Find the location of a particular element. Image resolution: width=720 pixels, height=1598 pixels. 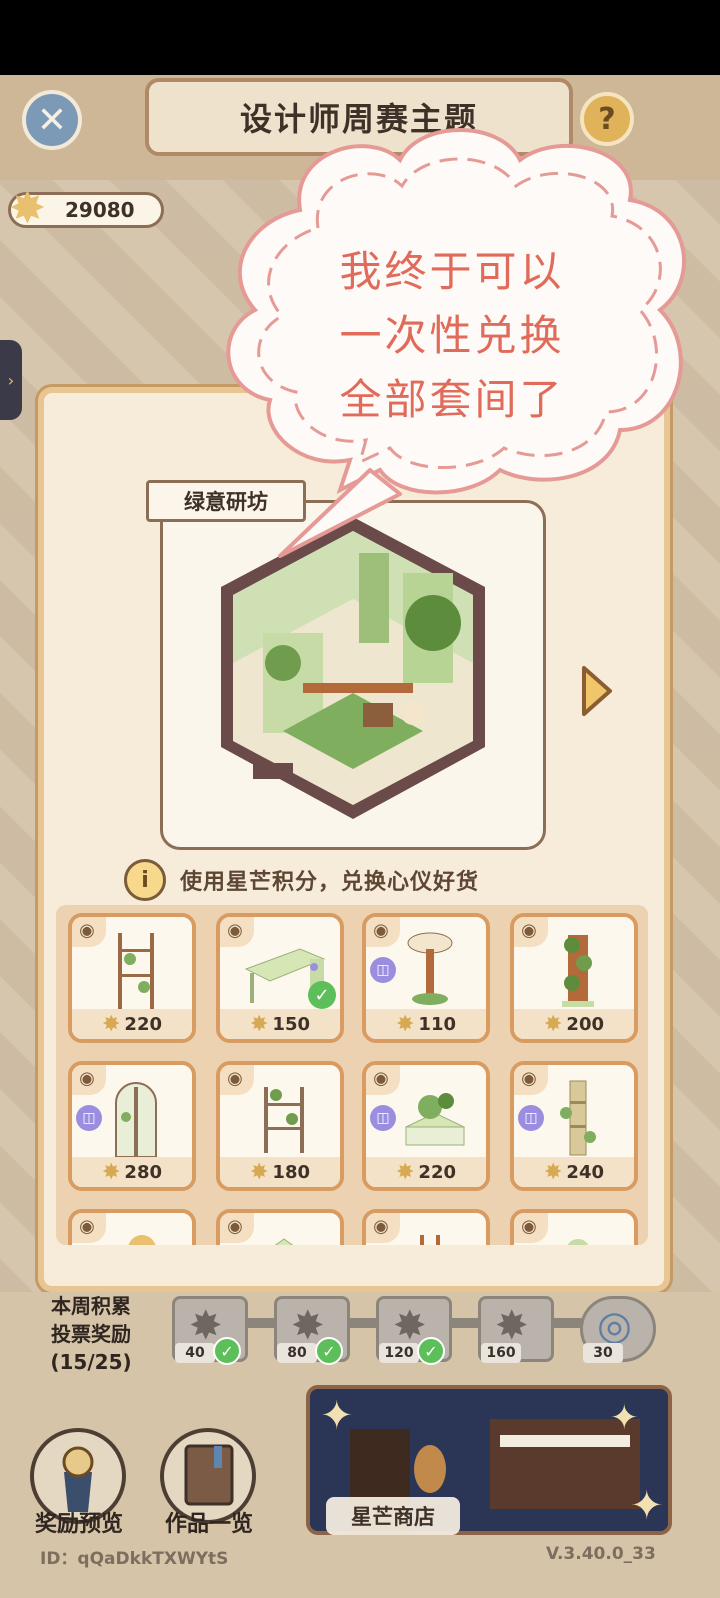

room-illustration is located at coordinates (353, 668).